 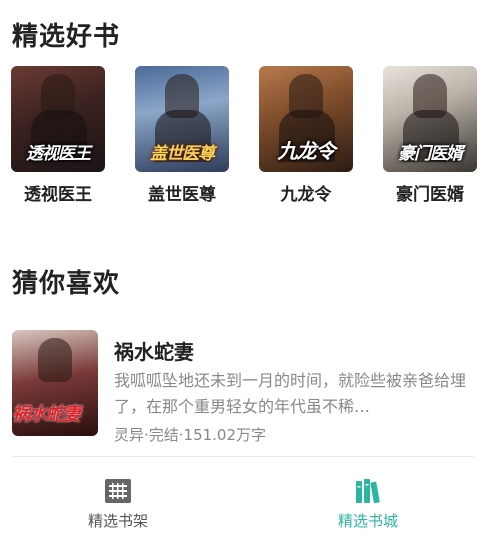 What do you see at coordinates (430, 154) in the screenshot?
I see `cover-title-art: 豪门医婿` at bounding box center [430, 154].